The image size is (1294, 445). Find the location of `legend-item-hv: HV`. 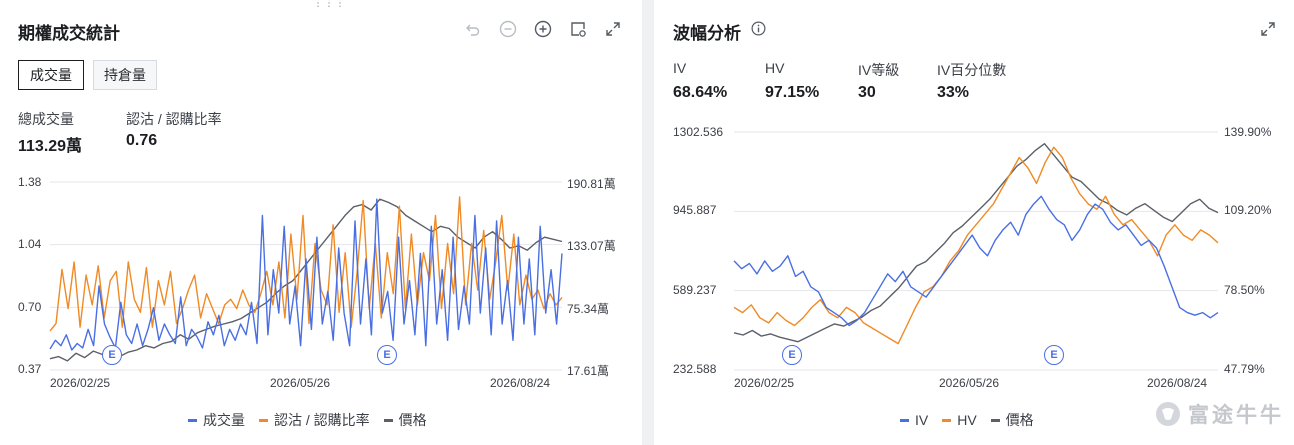

legend-item-hv: HV is located at coordinates (959, 420).